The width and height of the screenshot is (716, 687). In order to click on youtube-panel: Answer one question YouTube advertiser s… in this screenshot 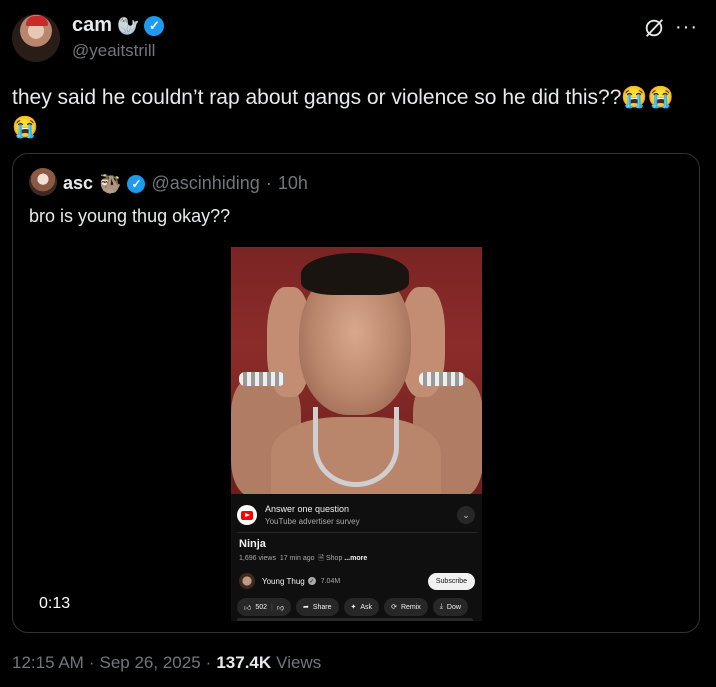, I will do `click(356, 557)`.